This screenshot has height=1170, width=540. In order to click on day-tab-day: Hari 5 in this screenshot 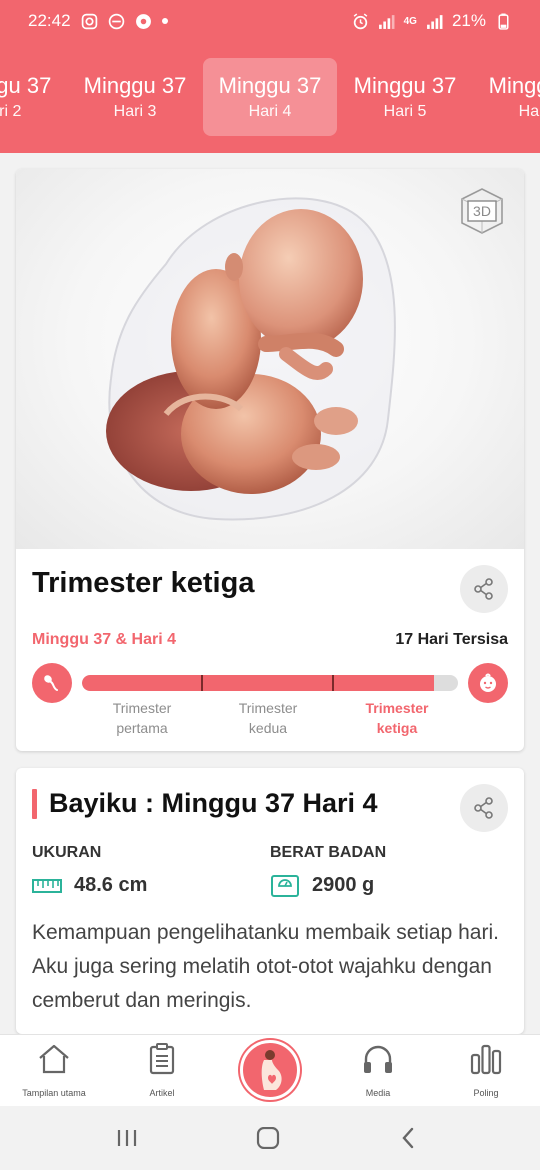, I will do `click(405, 111)`.